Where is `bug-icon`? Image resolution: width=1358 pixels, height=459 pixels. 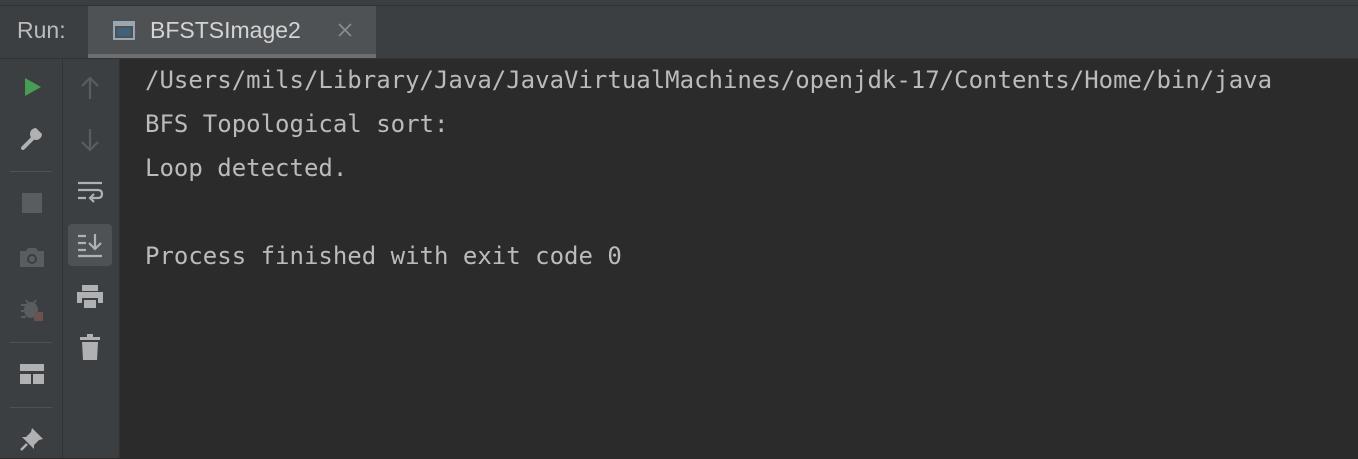 bug-icon is located at coordinates (32, 309).